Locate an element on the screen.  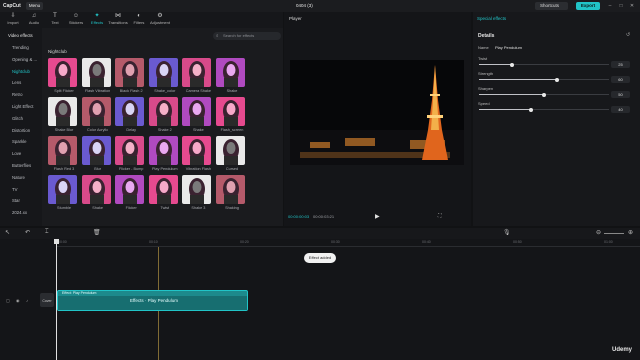
effect-thumbnail: Shake_color is located at coordinates (163, 75).